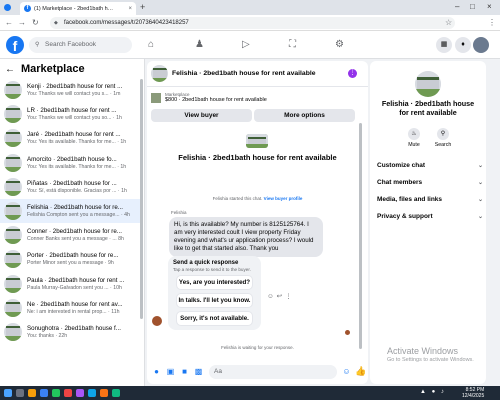 This screenshot has width=500, height=400. Describe the element at coordinates (20, 393) in the screenshot. I see `taskbar-search-icon` at that location.